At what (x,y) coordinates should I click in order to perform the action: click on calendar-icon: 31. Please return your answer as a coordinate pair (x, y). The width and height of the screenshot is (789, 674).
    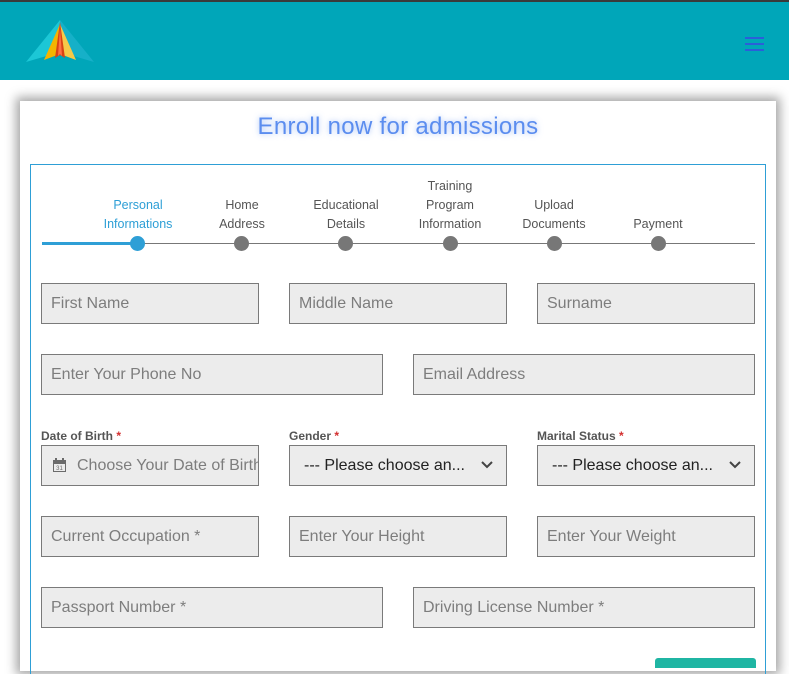
    Looking at the image, I should click on (59, 465).